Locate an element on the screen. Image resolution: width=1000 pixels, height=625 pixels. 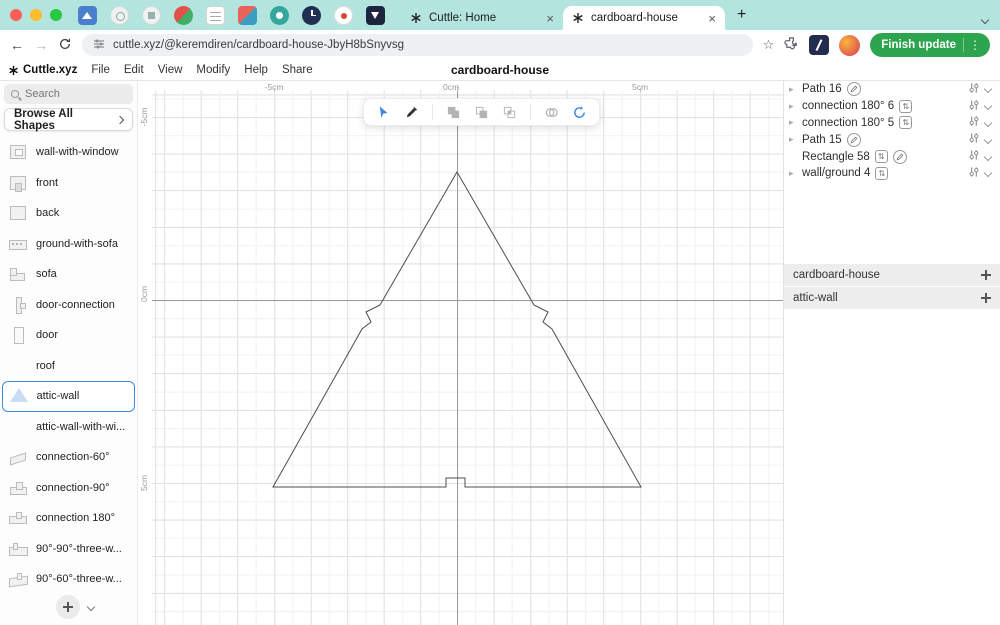
shape-item-connection-60: connection-60° is located at coordinates (68, 457).